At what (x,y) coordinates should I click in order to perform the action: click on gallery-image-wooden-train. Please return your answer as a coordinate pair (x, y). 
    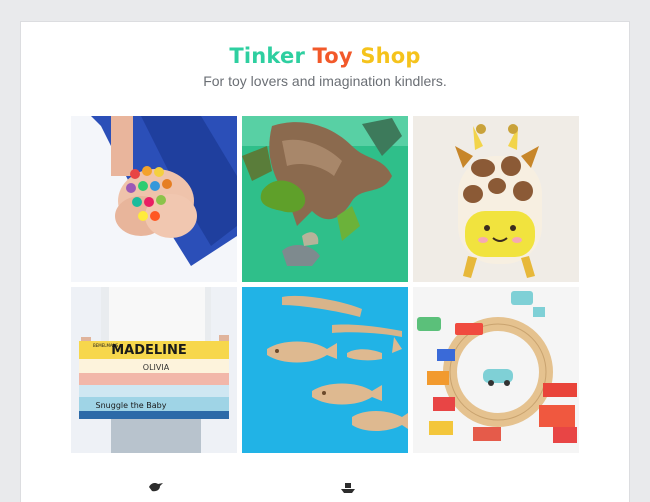
    Looking at the image, I should click on (496, 370).